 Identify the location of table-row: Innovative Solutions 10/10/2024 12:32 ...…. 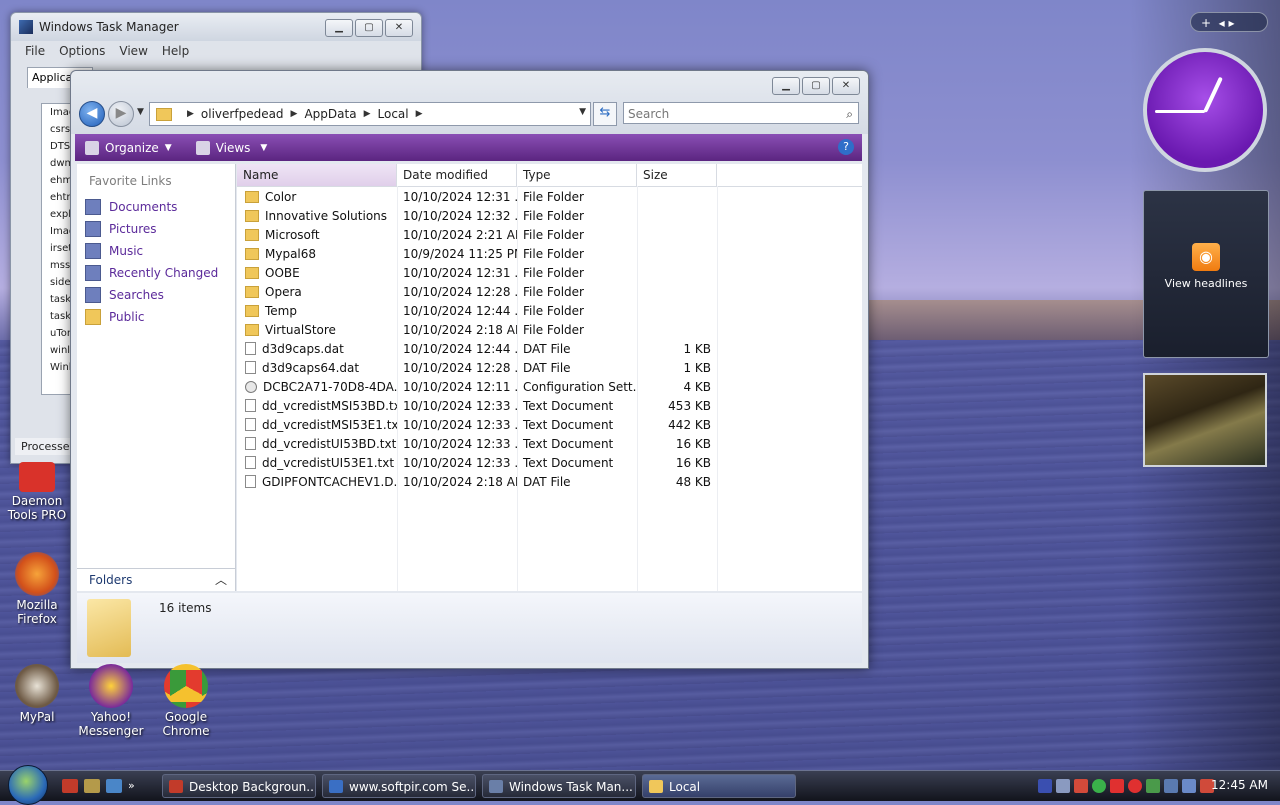
(549, 215).